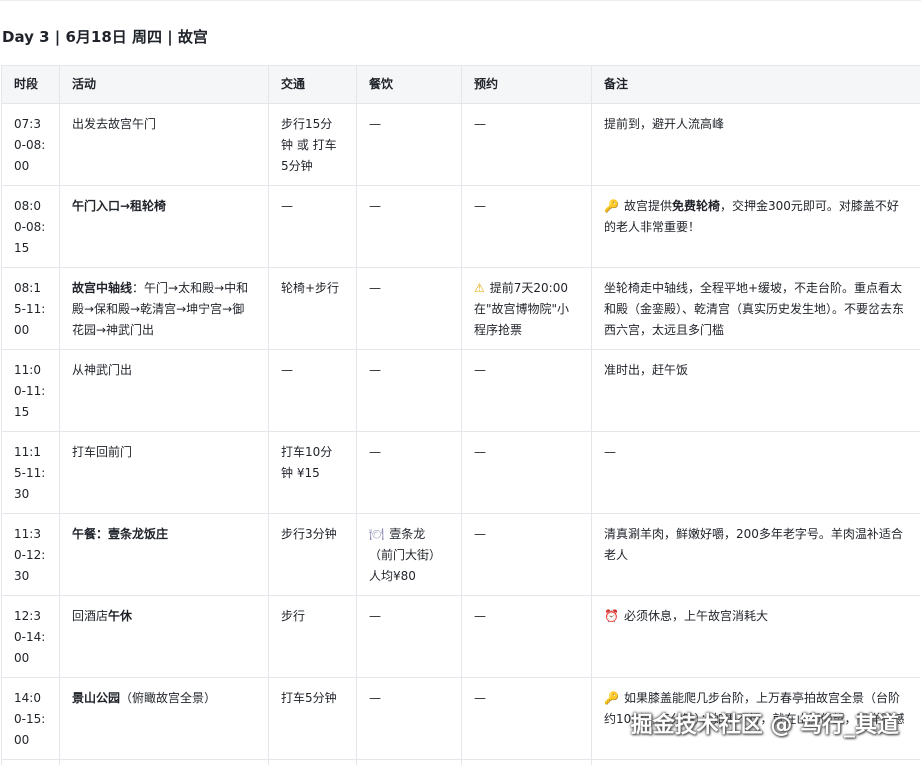 Image resolution: width=921 pixels, height=765 pixels. What do you see at coordinates (119, 206) in the screenshot?
I see `bold-text: 午门入口→租轮椅` at bounding box center [119, 206].